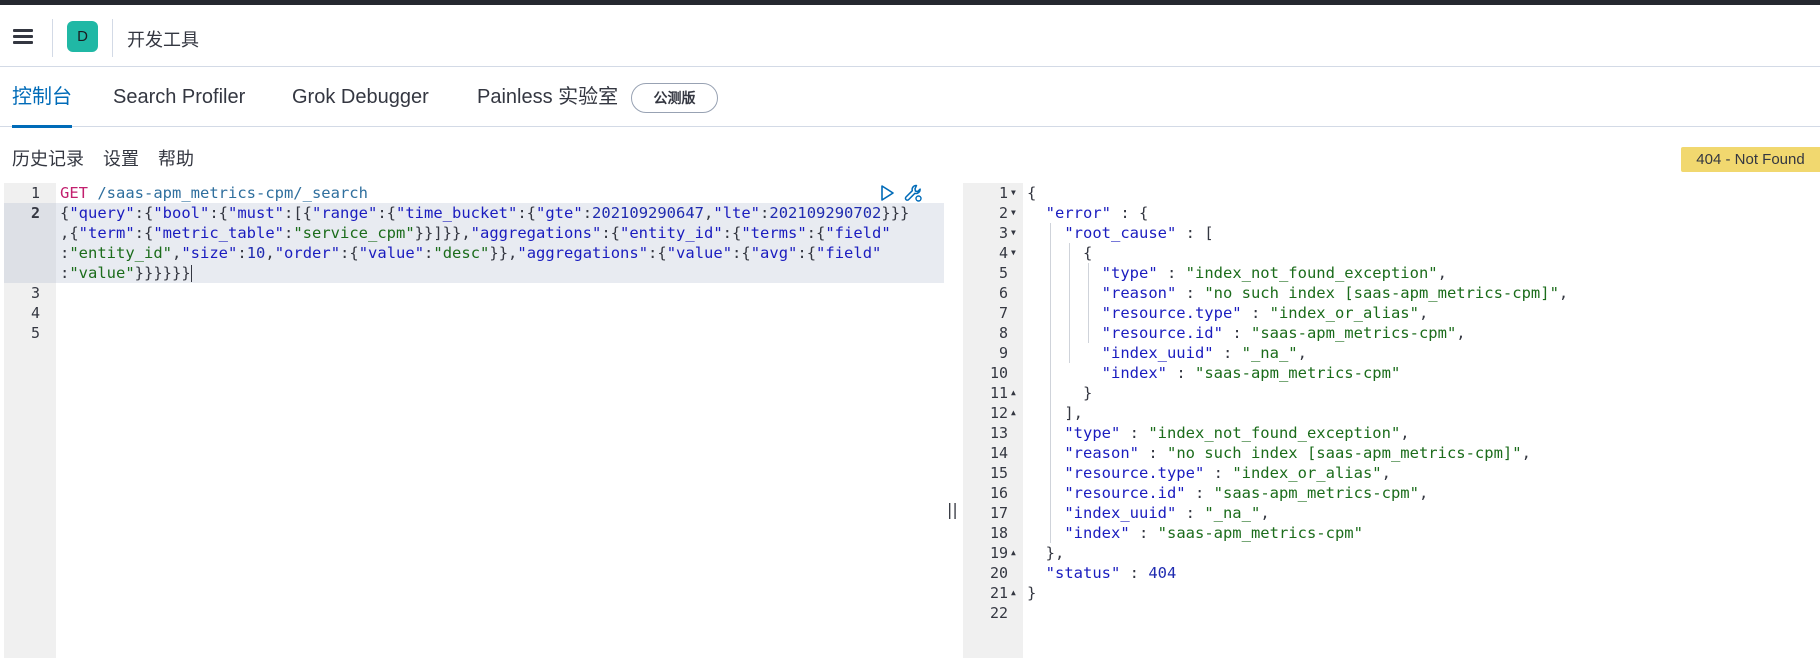 The image size is (1820, 658). Describe the element at coordinates (126, 273) in the screenshot. I see `request-body-line: :"value"}}}}}}` at that location.